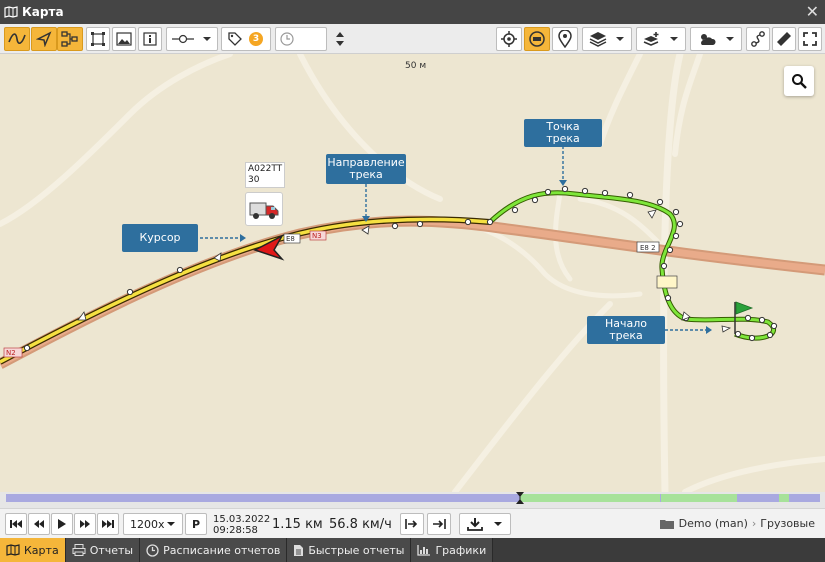  Describe the element at coordinates (62, 524) in the screenshot. I see `play-button` at that location.